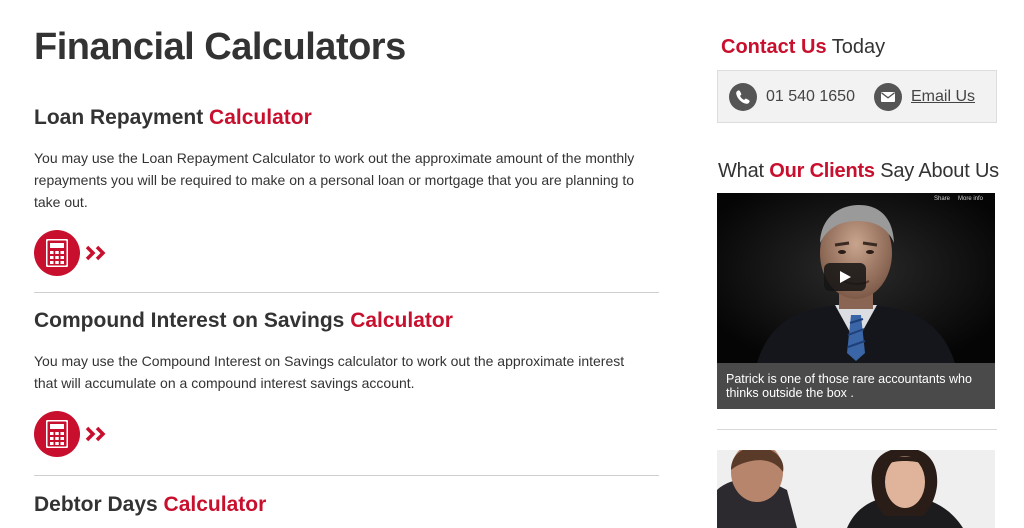 The height and width of the screenshot is (528, 1024). I want to click on photo-image, so click(856, 489).